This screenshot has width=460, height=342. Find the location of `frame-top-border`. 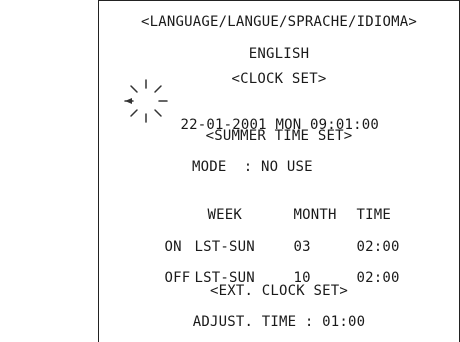

frame-top-border is located at coordinates (279, 0).